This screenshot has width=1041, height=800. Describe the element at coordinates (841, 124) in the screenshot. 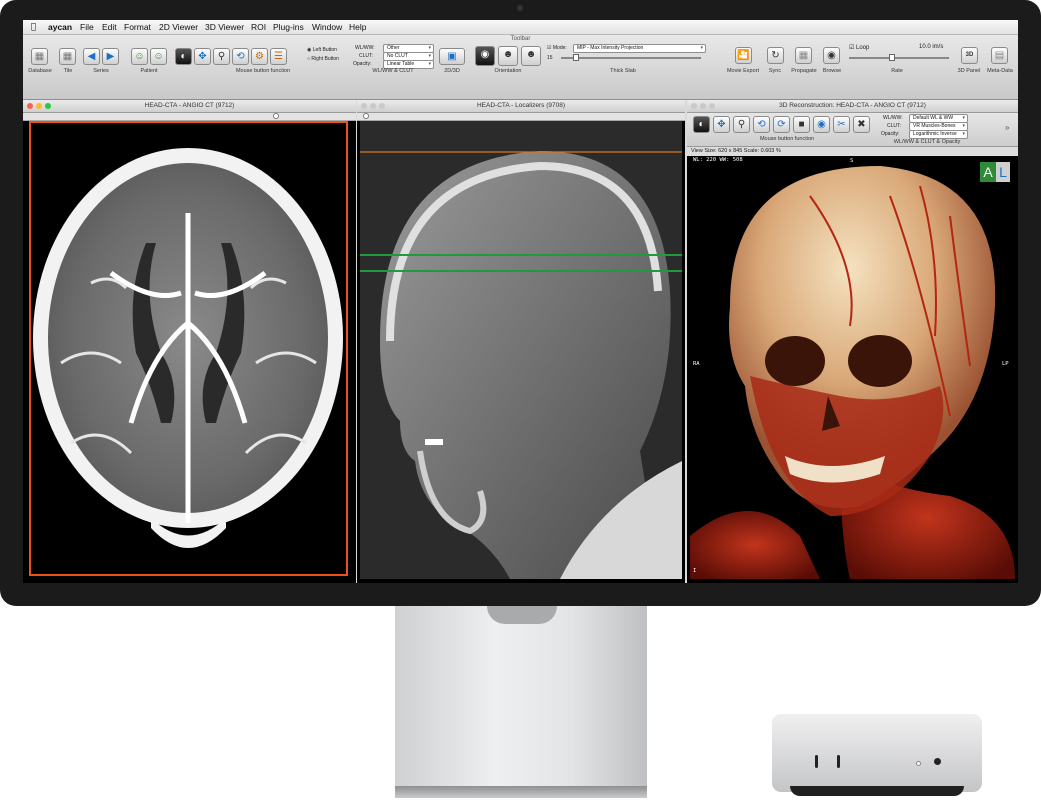

I see `recon-scissors-icon: ✂` at that location.